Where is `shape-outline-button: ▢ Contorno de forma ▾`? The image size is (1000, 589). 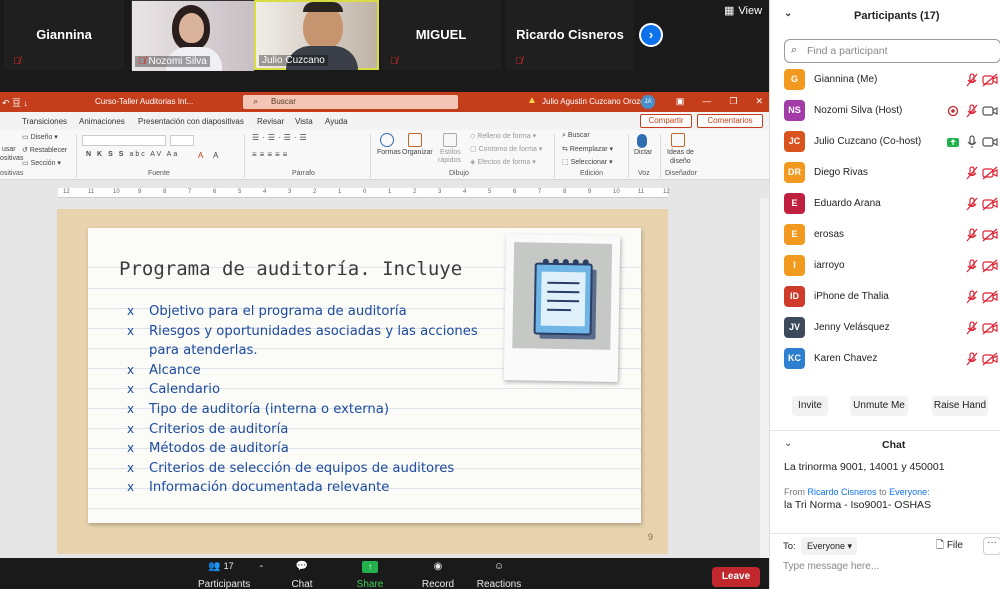
shape-outline-button: ▢ Contorno de forma ▾ is located at coordinates (506, 149).